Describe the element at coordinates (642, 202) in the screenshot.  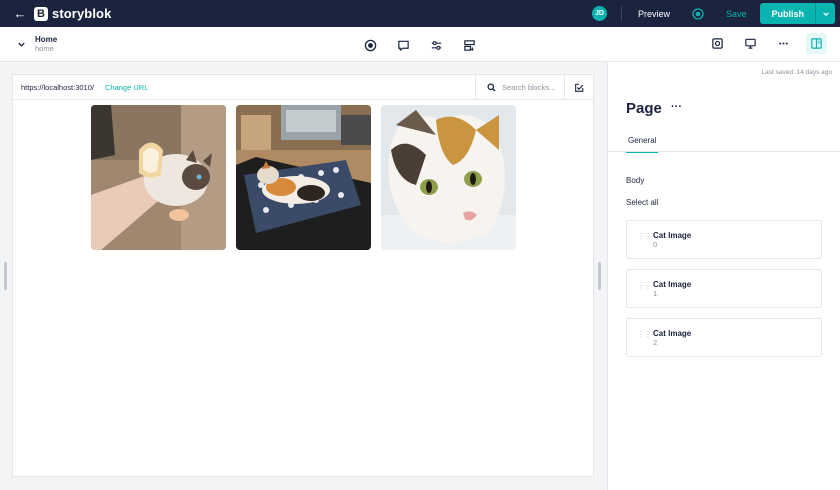
I see `select-all-button: Select all` at that location.